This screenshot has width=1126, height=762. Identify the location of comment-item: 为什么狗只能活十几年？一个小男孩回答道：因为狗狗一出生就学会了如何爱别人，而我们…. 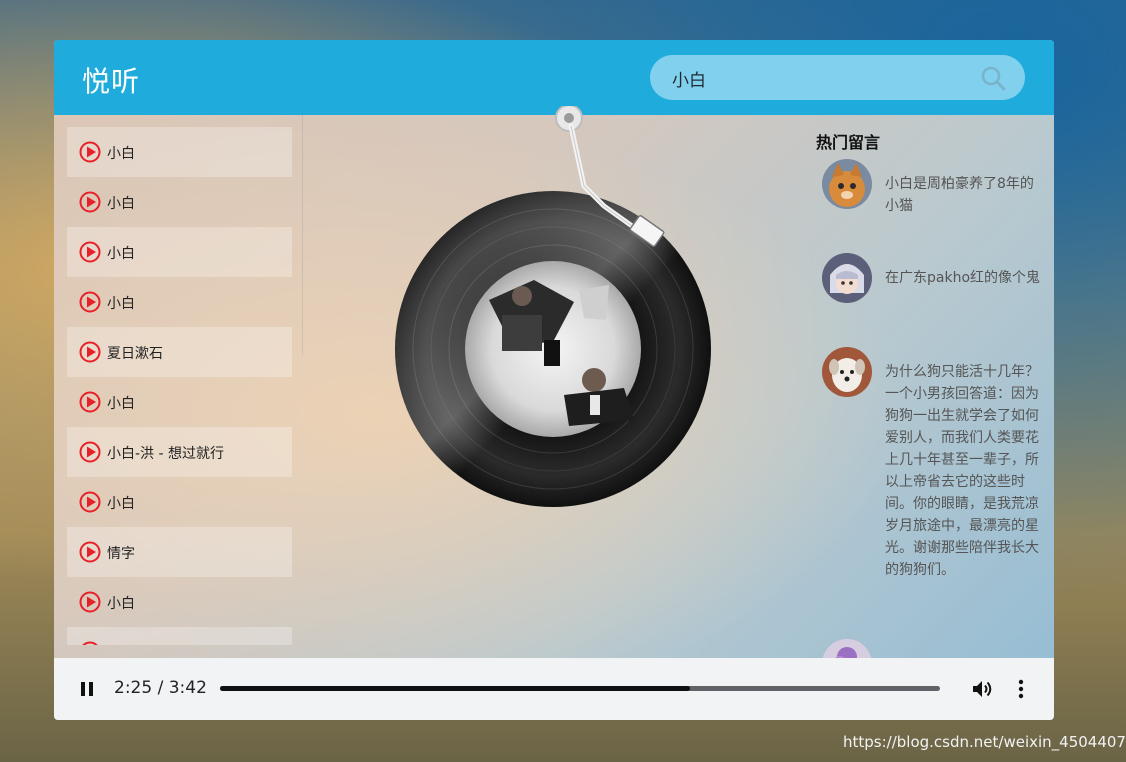
(938, 477).